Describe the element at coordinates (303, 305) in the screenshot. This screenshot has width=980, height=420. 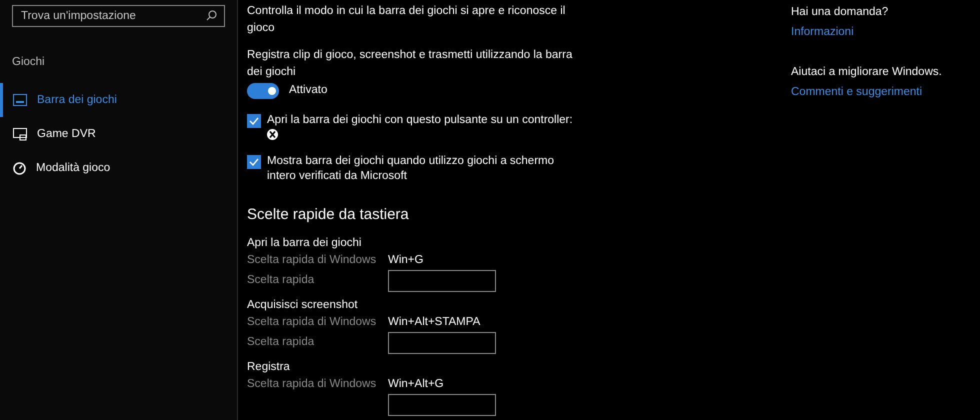
I see `shortcut-title: Acquisisci screenshot` at that location.